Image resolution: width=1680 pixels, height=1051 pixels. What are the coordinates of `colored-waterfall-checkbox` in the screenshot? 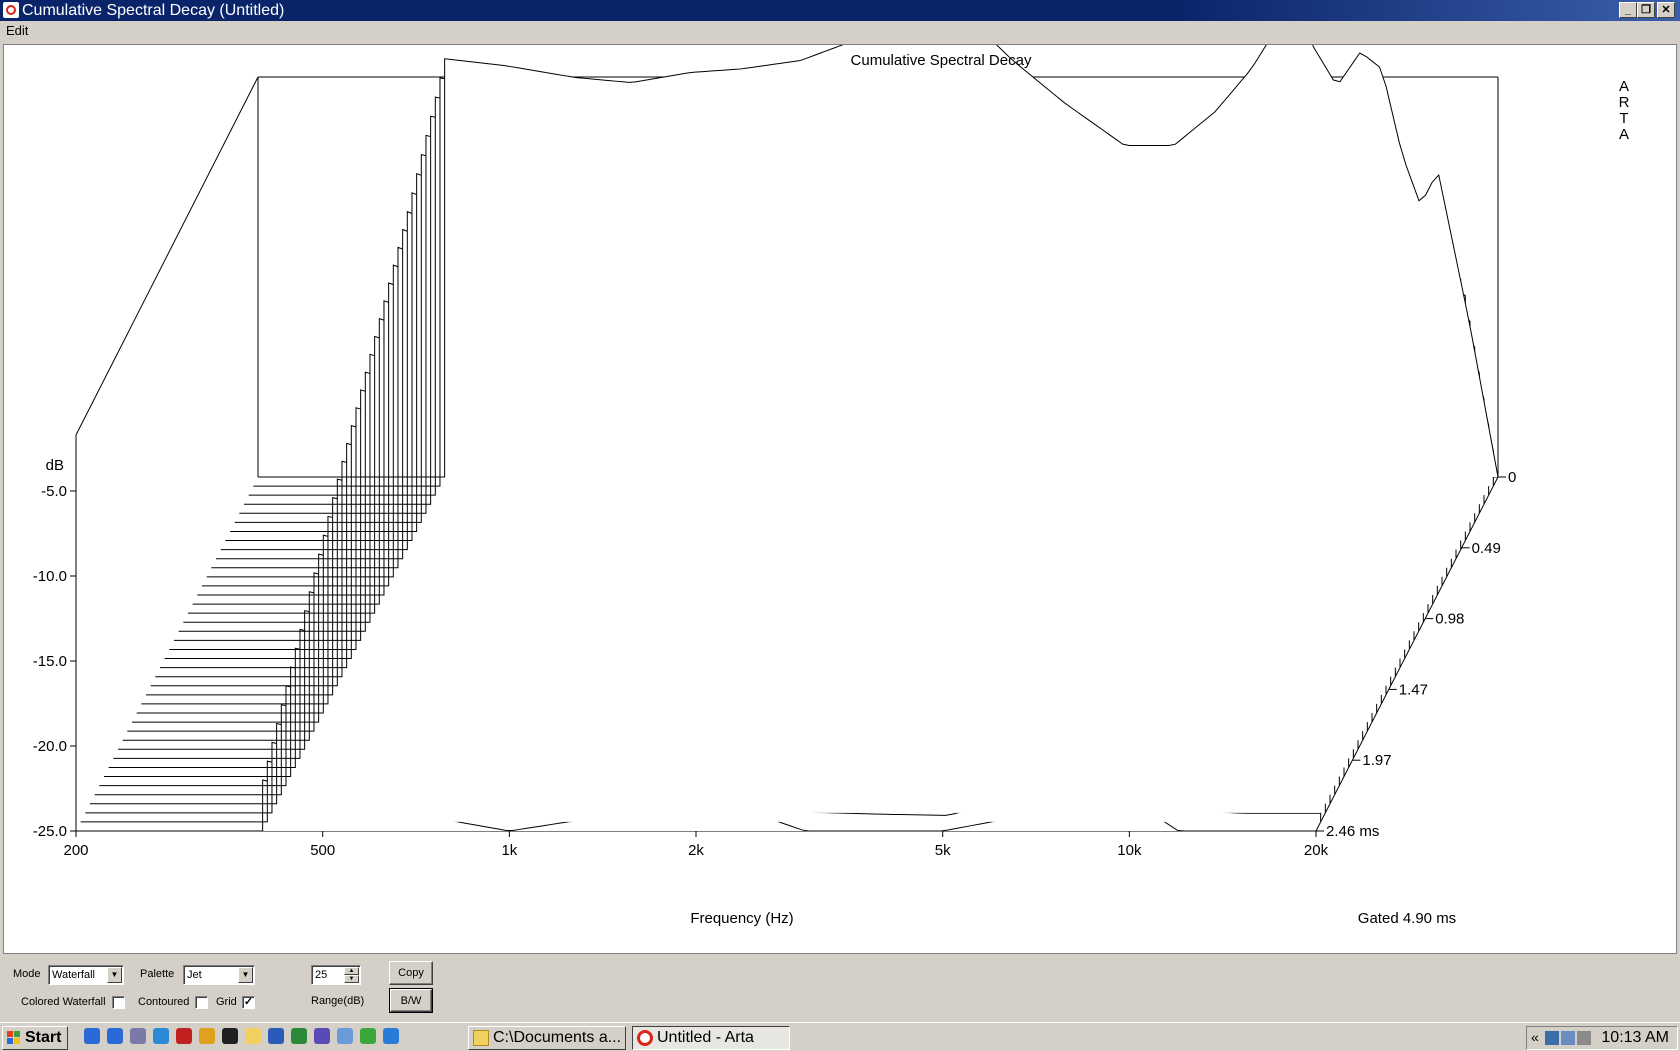 It's located at (118, 1002).